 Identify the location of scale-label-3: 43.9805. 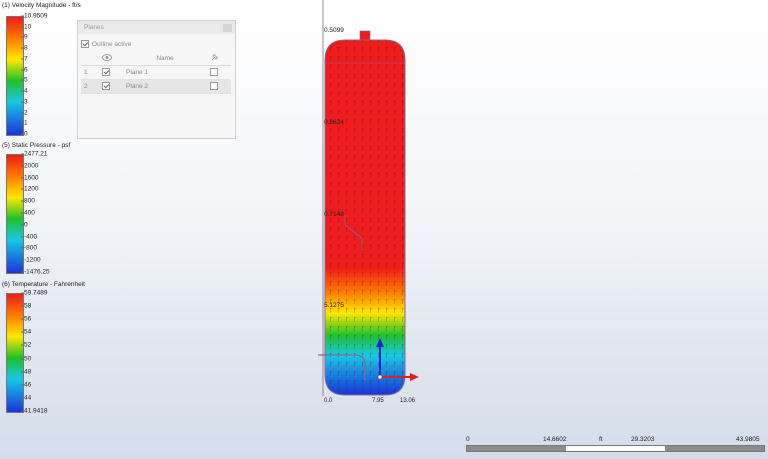
(748, 439).